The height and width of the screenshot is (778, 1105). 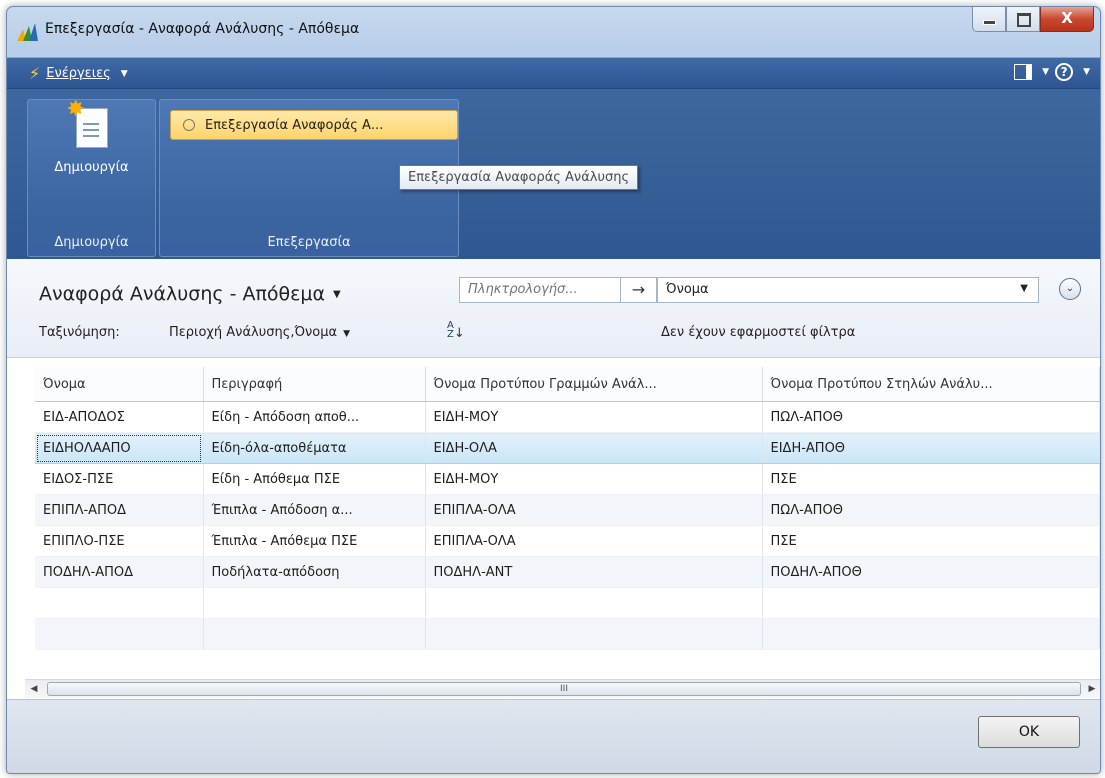 I want to click on column-header-description: Περιγραφή, so click(x=314, y=384).